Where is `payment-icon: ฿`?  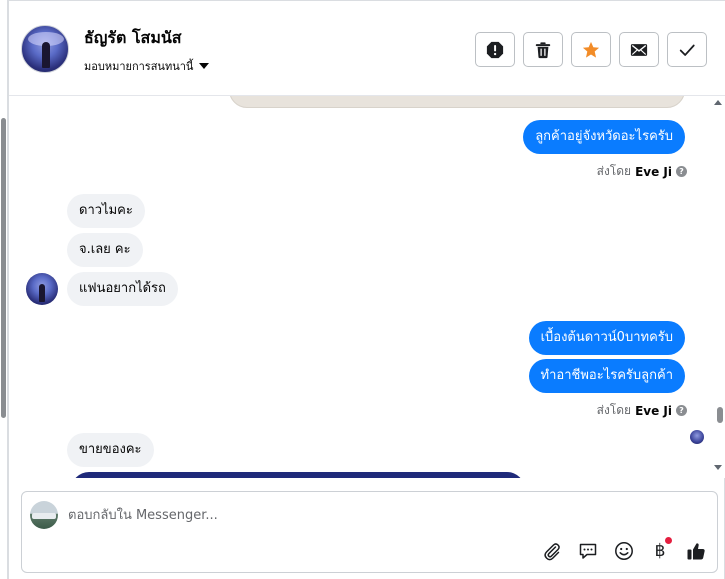
payment-icon: ฿ is located at coordinates (660, 551).